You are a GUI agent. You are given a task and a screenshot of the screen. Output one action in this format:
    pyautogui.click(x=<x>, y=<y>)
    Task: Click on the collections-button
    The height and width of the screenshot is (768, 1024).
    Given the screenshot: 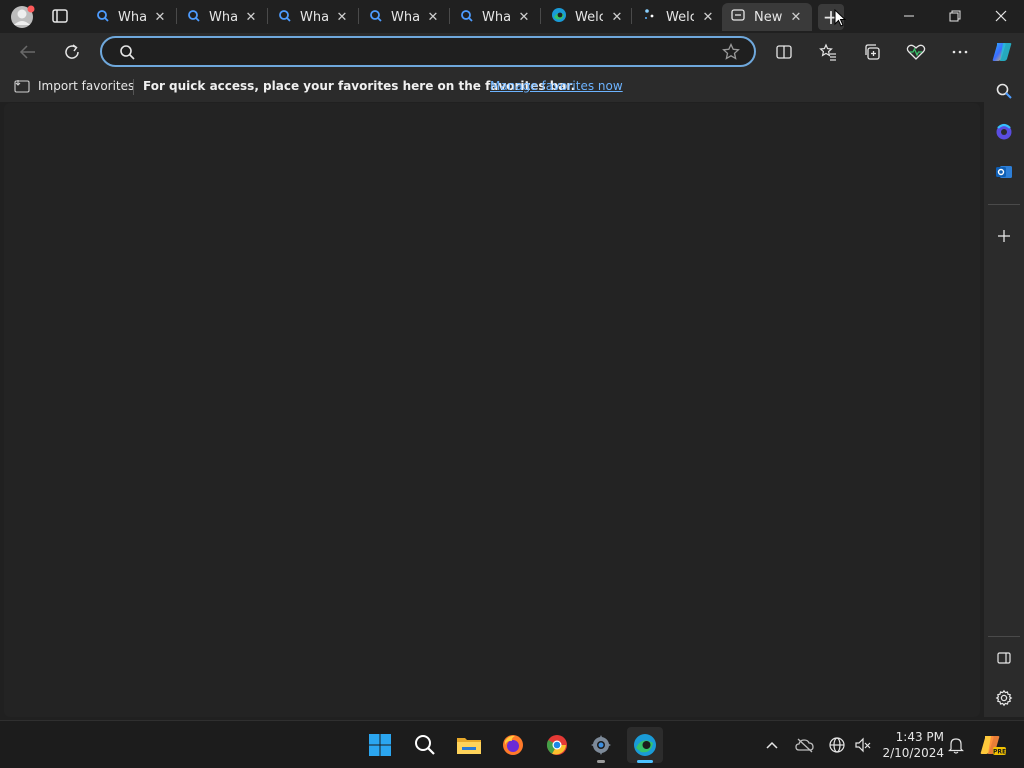 What is the action you would take?
    pyautogui.click(x=872, y=52)
    